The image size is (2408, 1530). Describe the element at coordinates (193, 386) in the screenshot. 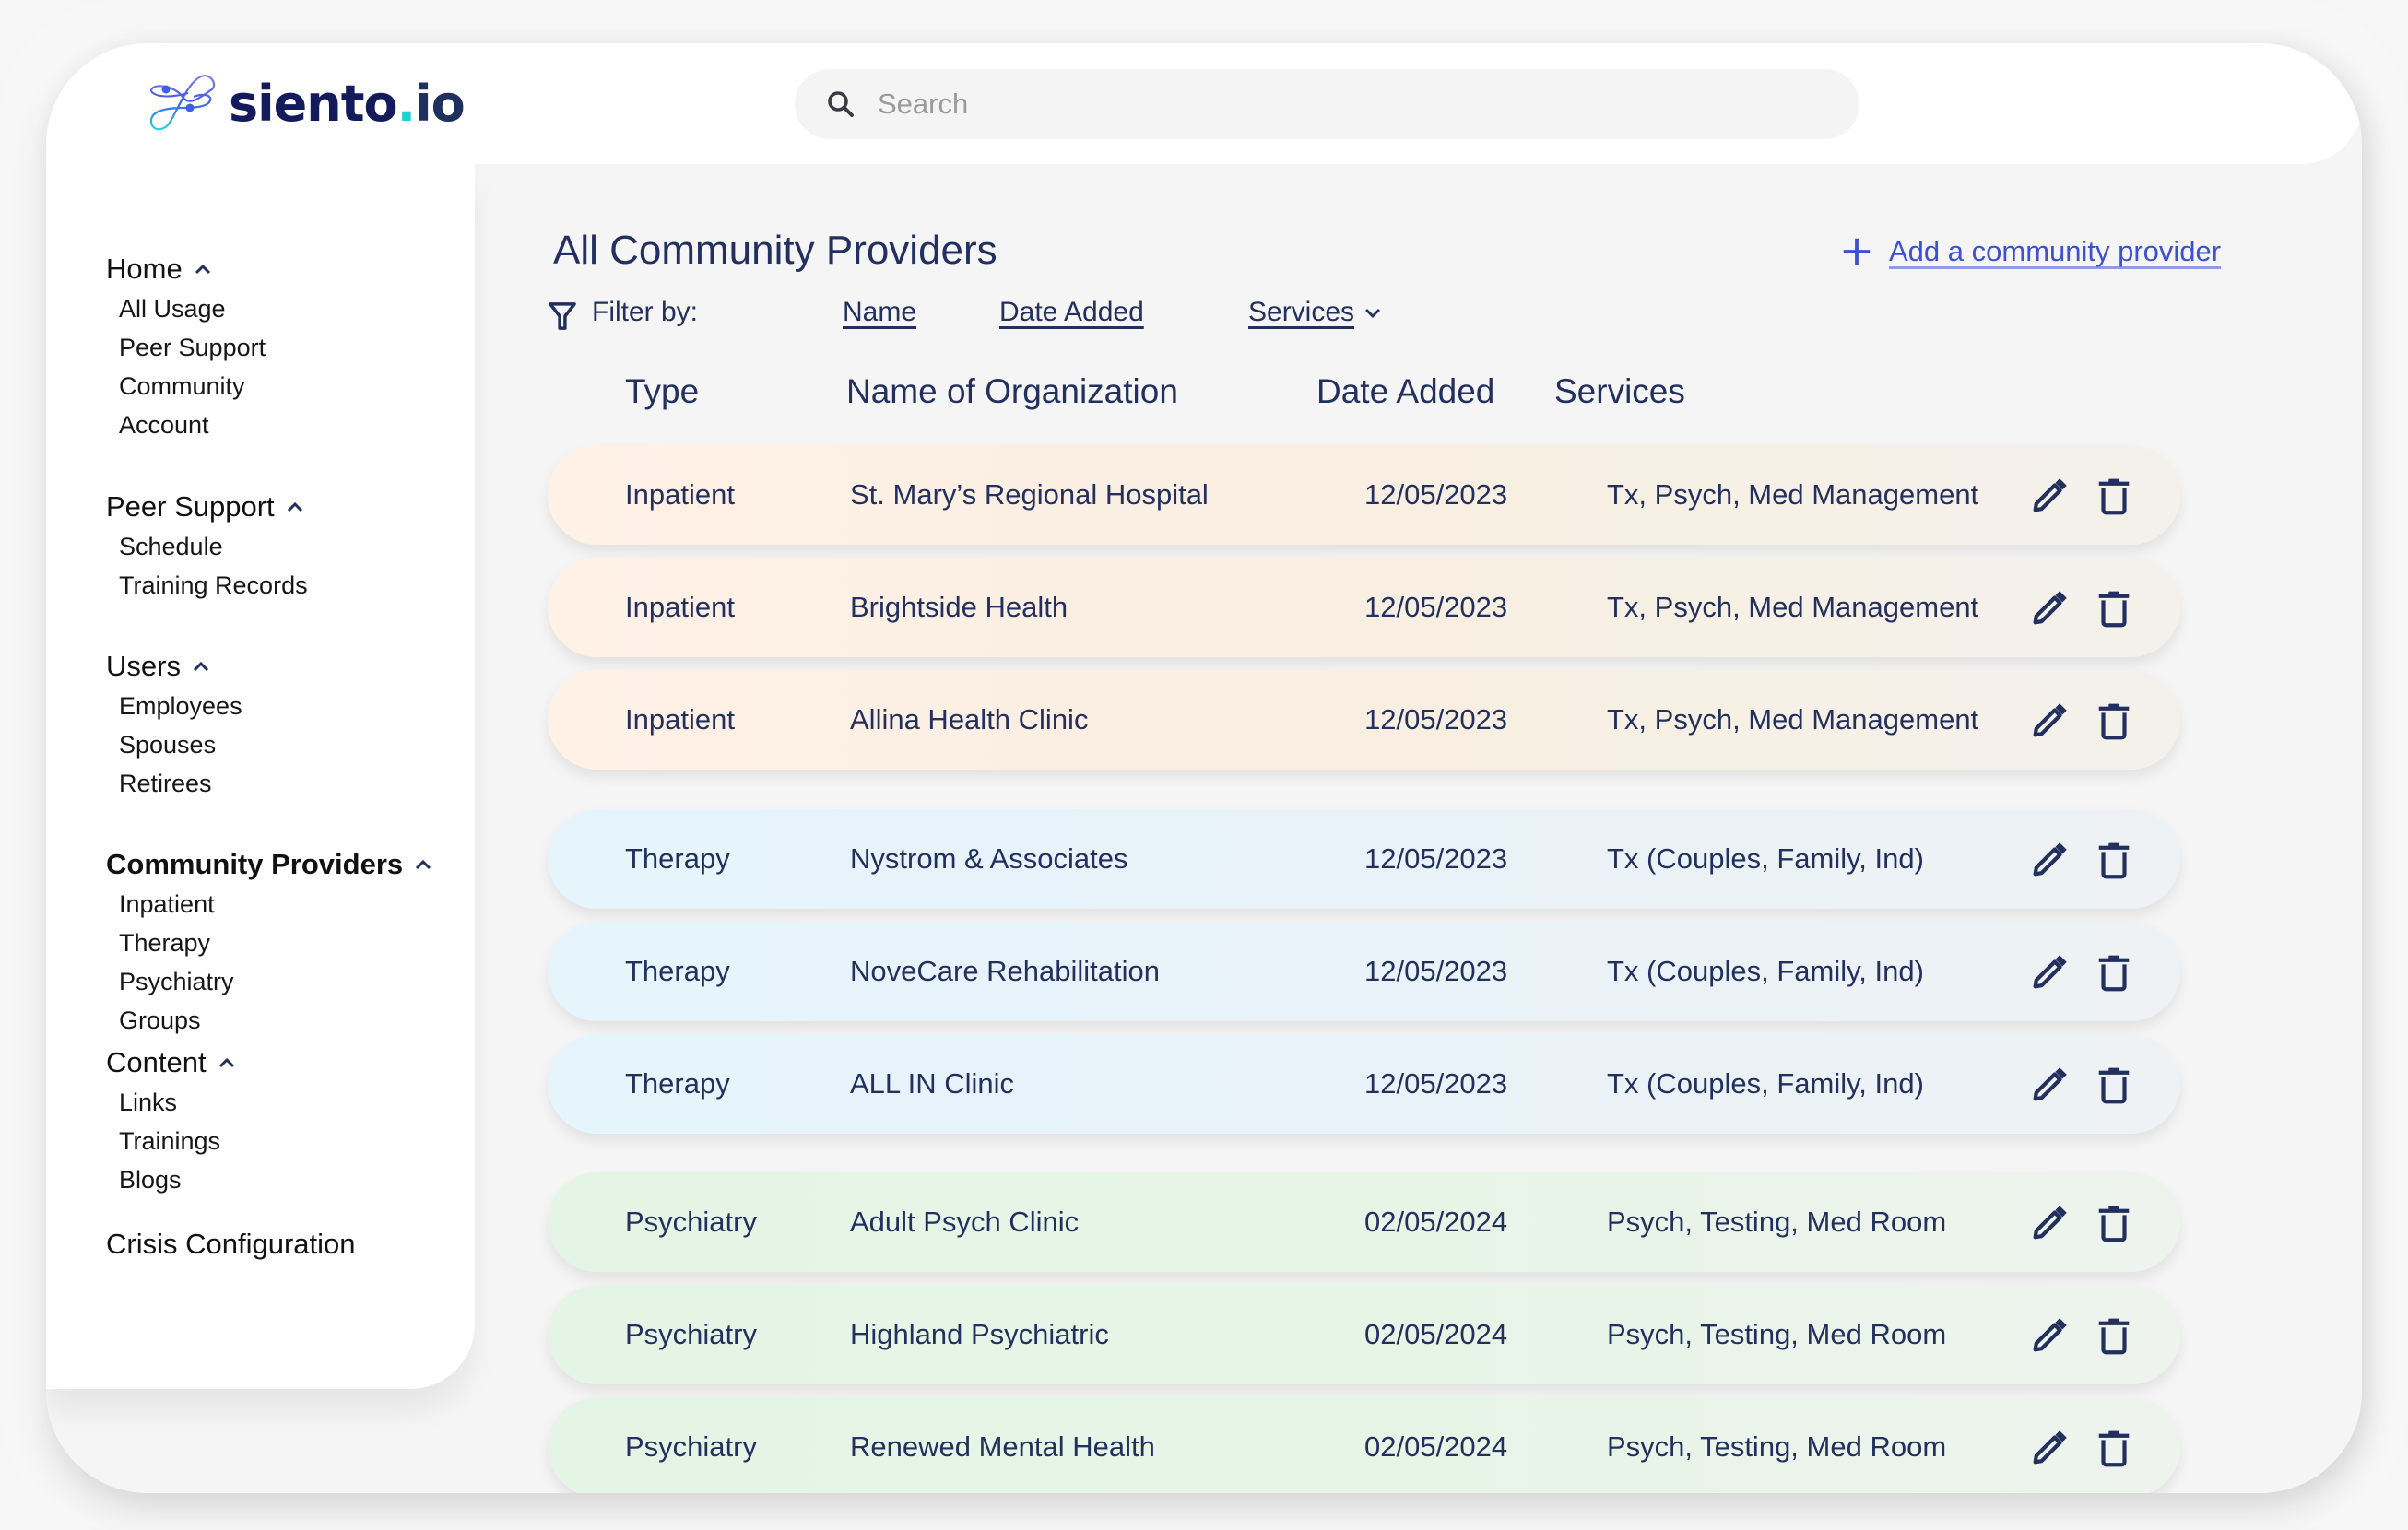

I see `sidebar-item-community: Community` at that location.